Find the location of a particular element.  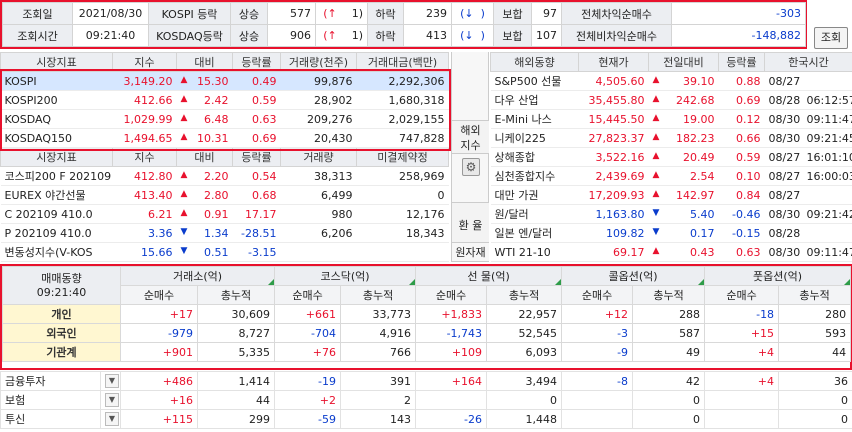

net-buy-cell: -8 is located at coordinates (597, 381).